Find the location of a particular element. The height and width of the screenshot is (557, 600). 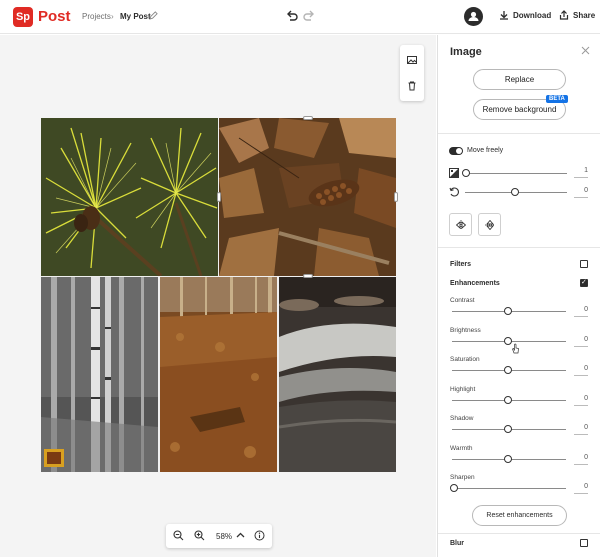

zoom-level: 58% is located at coordinates (224, 536).